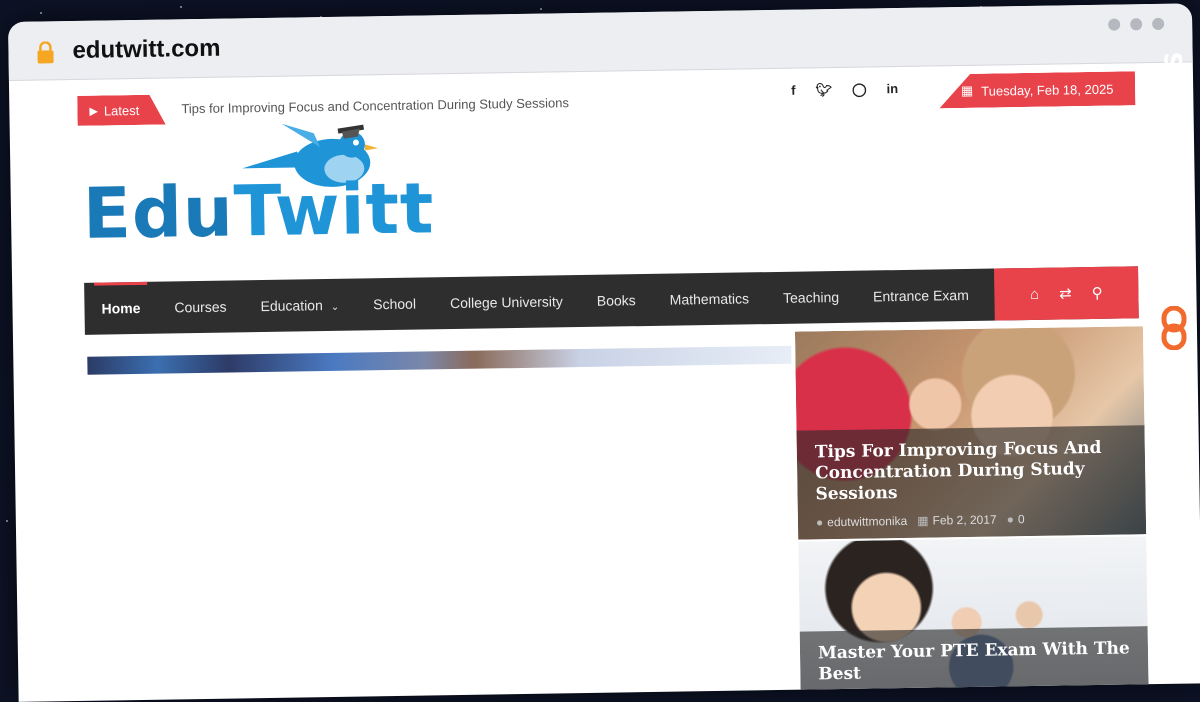 The width and height of the screenshot is (1200, 702). I want to click on search-icon: ⚲, so click(1097, 293).